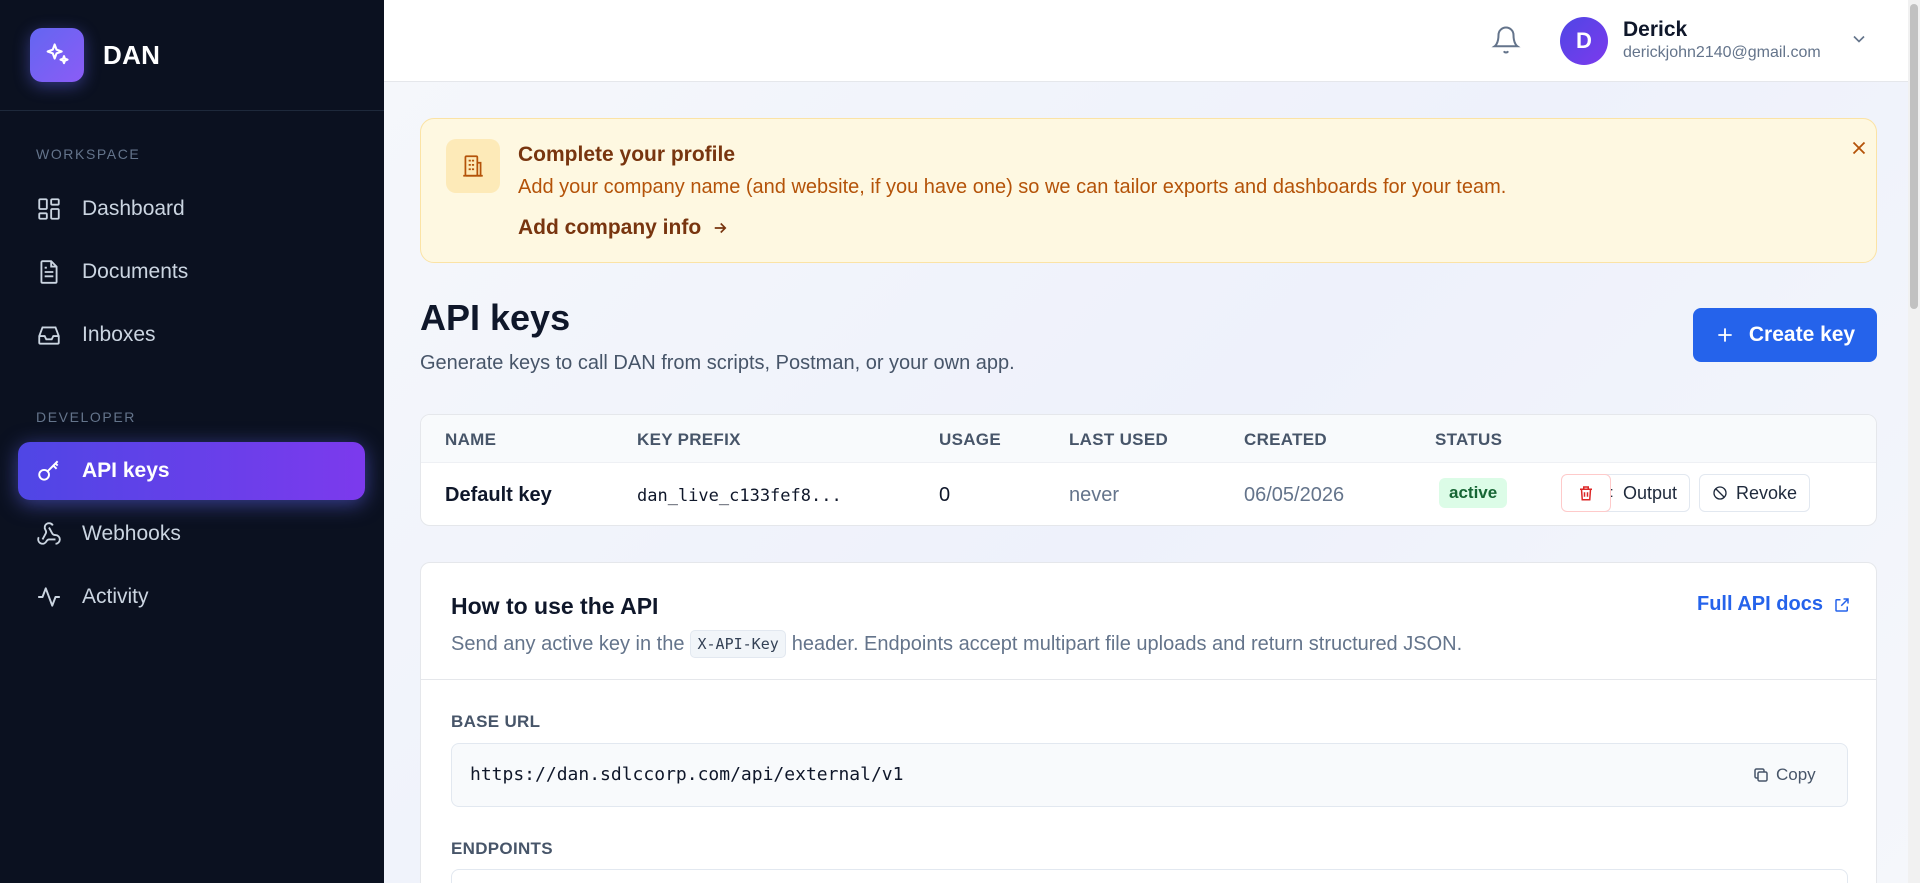  Describe the element at coordinates (1725, 335) in the screenshot. I see `plus-icon` at that location.